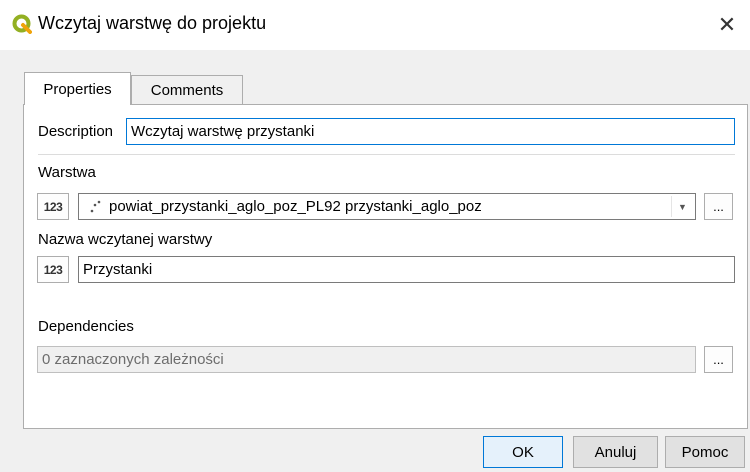  Describe the element at coordinates (682, 206) in the screenshot. I see `chevron-down-icon: ▼` at that location.